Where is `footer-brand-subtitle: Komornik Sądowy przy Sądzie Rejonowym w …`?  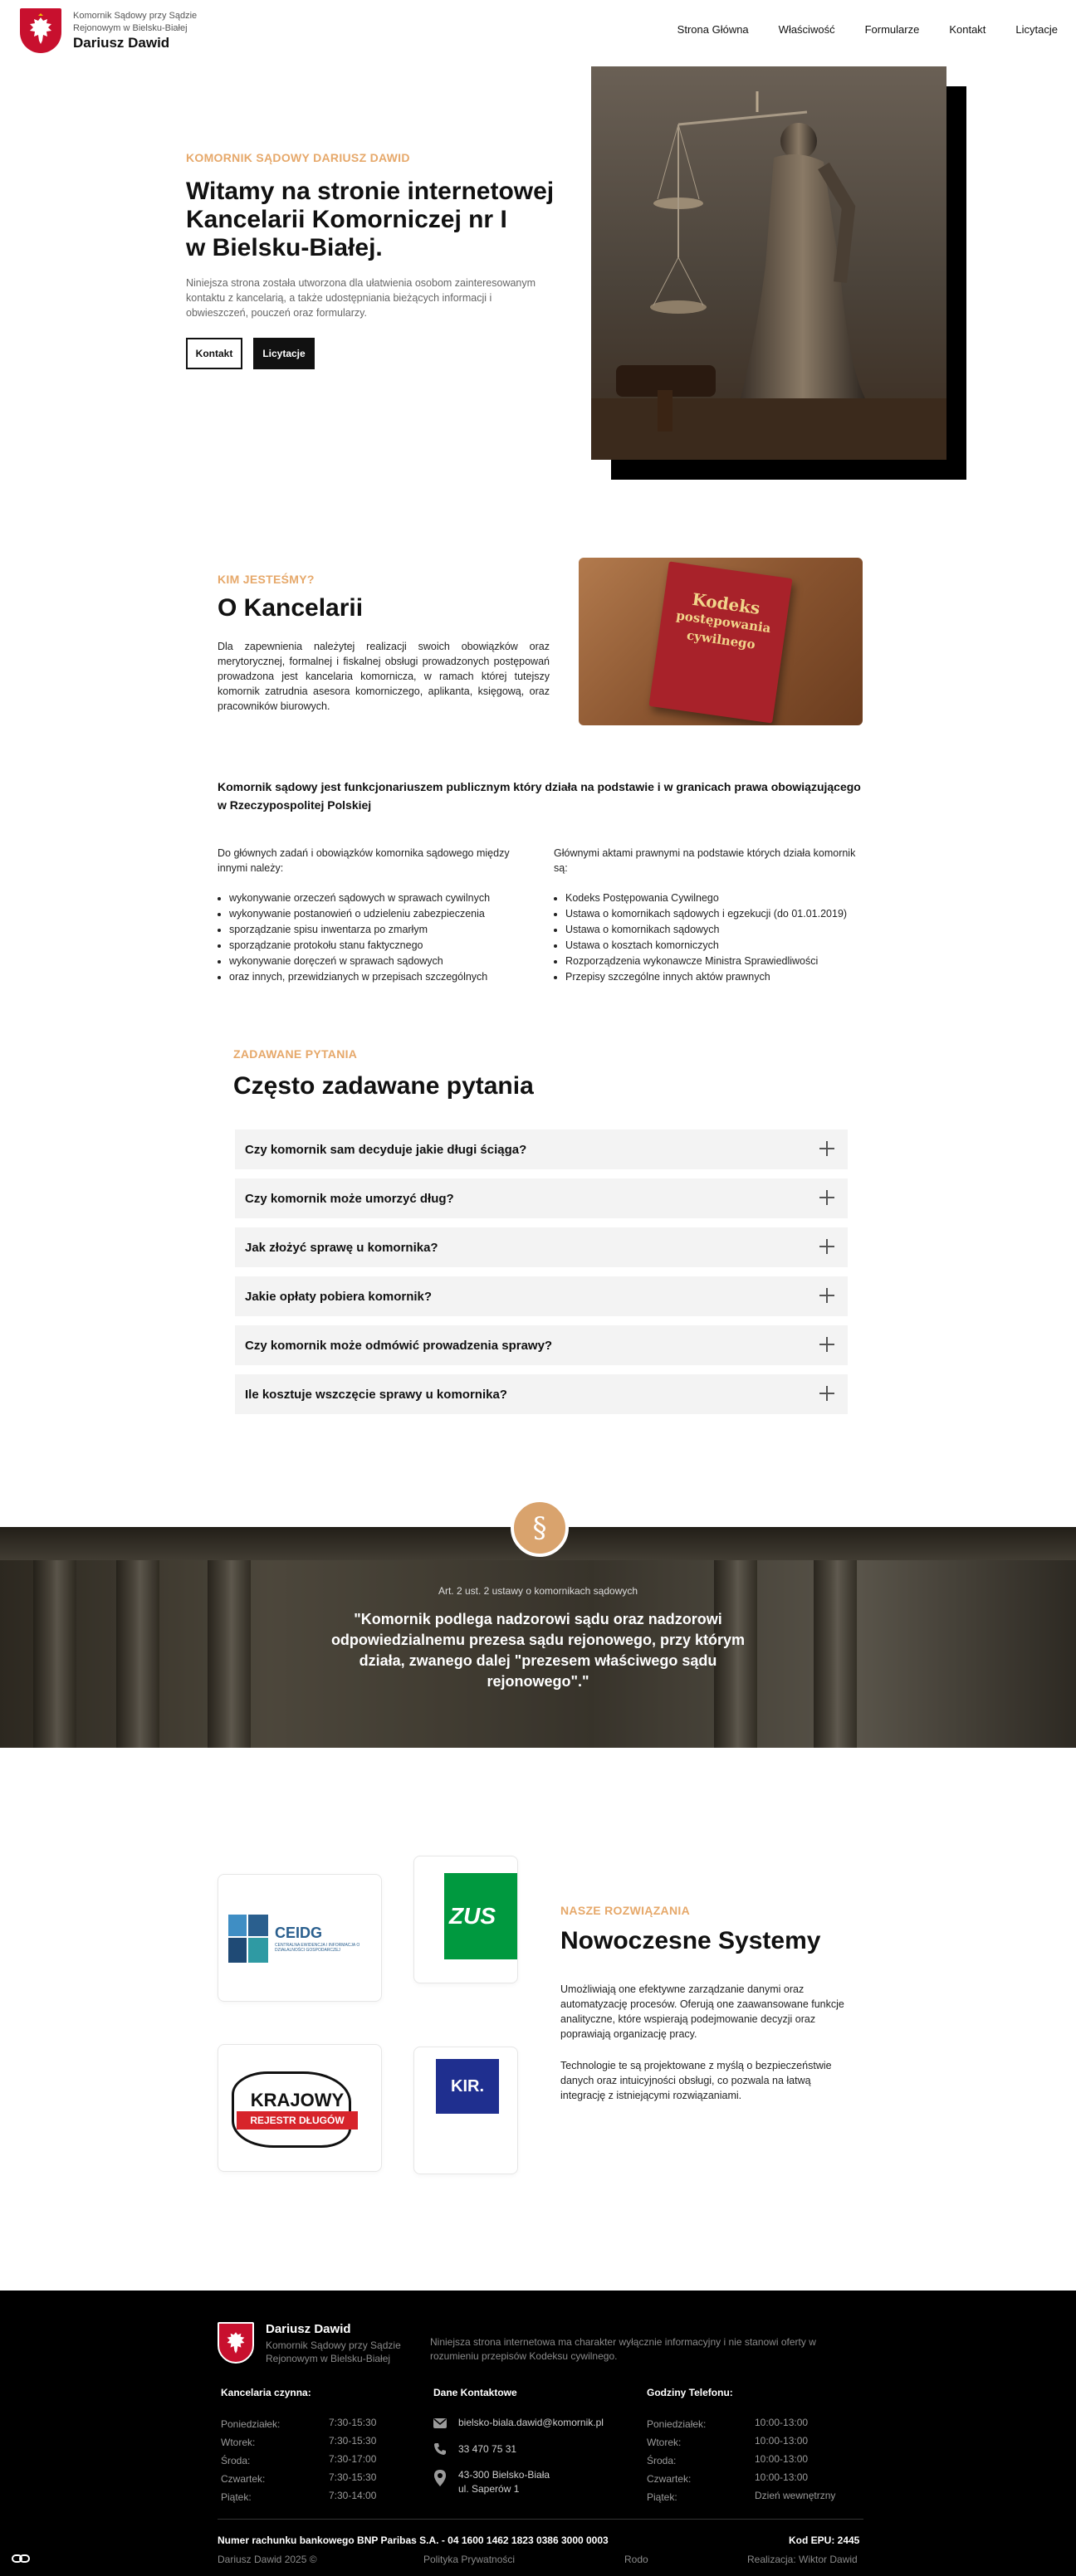
footer-brand-subtitle: Komornik Sądowy przy Sądzie Rejonowym w … is located at coordinates (333, 2351).